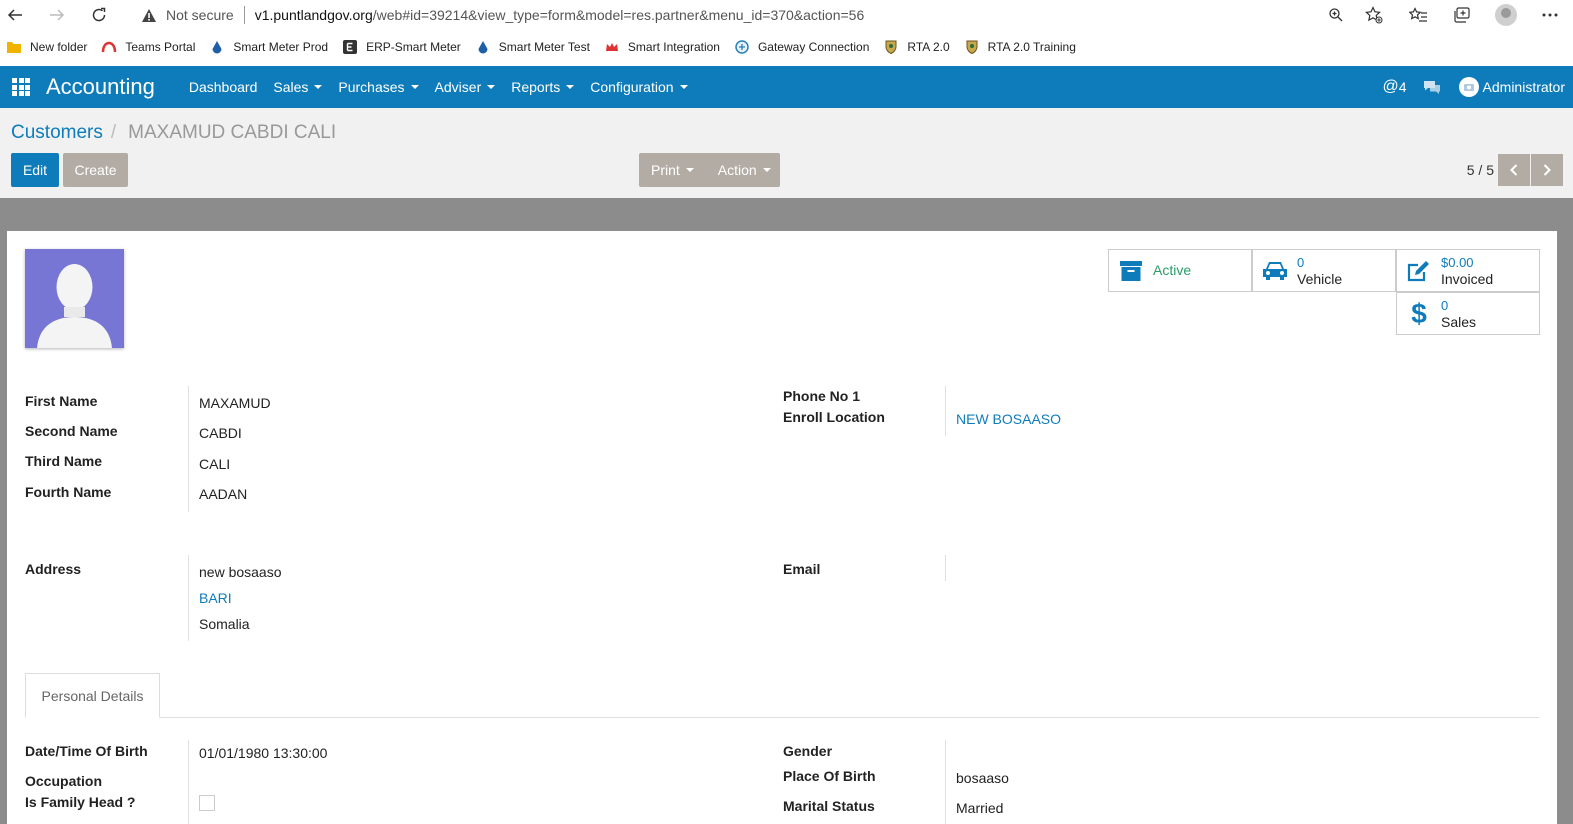 The image size is (1573, 824). Describe the element at coordinates (1394, 87) in the screenshot. I see `mentions-counter: @ 4` at that location.